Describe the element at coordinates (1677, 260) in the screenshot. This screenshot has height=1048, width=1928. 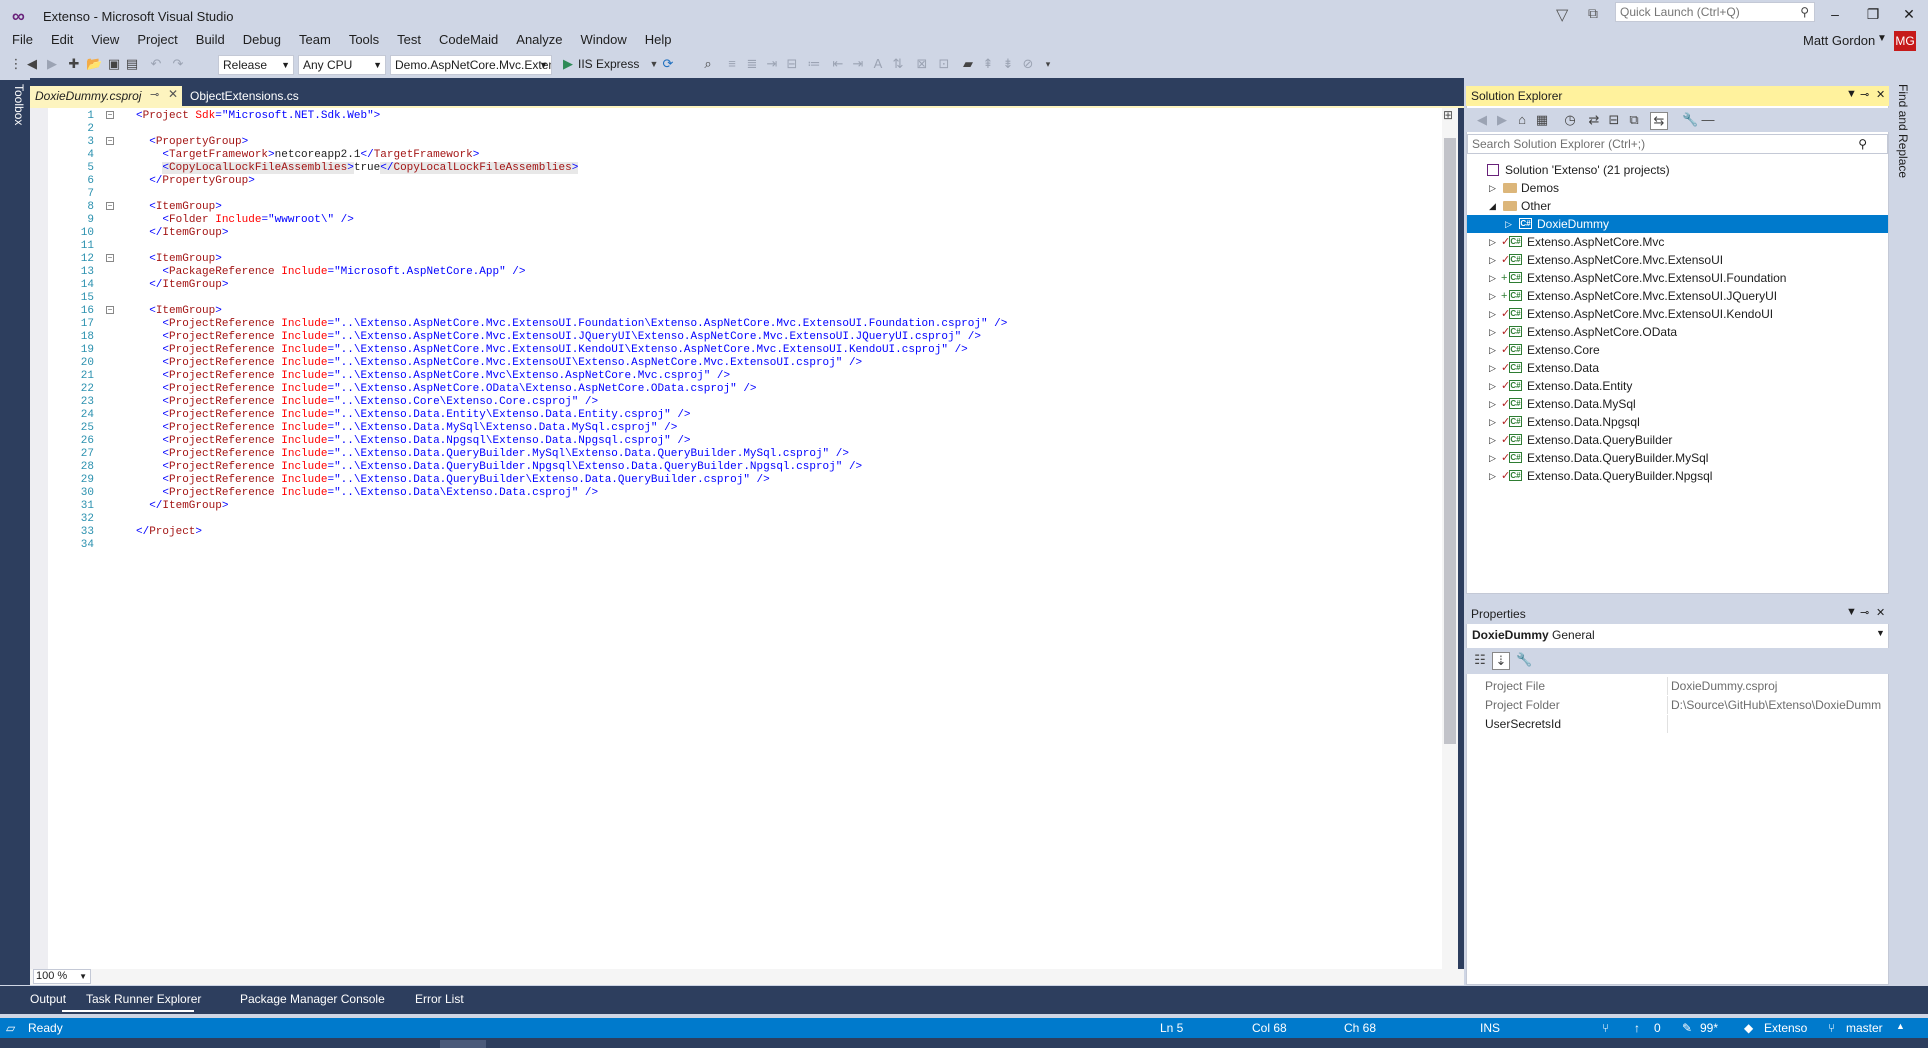
I see `tree-item: ▷ ✓ C# Extenso.AspNetCore.Mvc.ExtensoUI` at that location.